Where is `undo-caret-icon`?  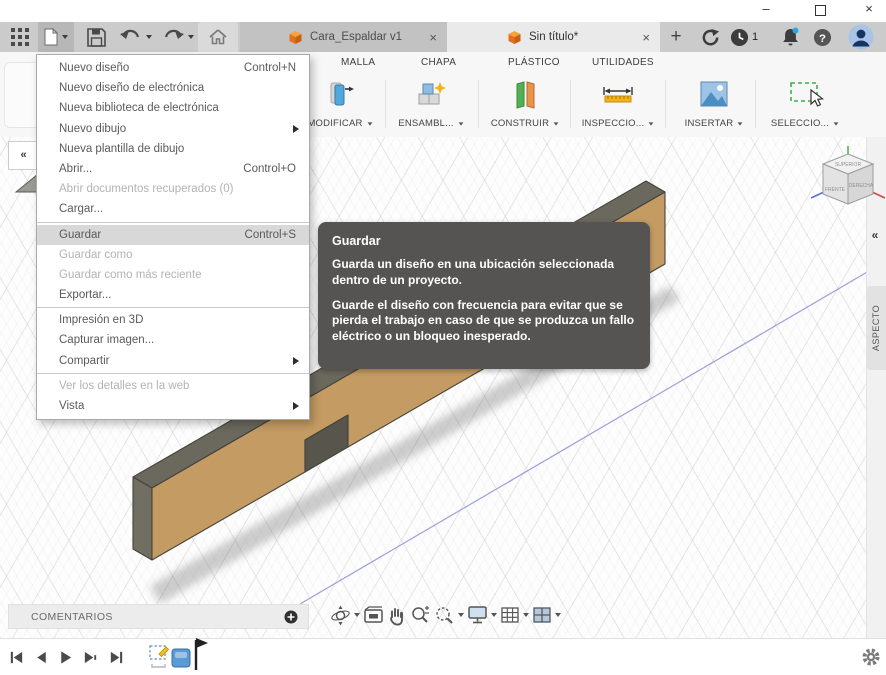
undo-caret-icon is located at coordinates (149, 37).